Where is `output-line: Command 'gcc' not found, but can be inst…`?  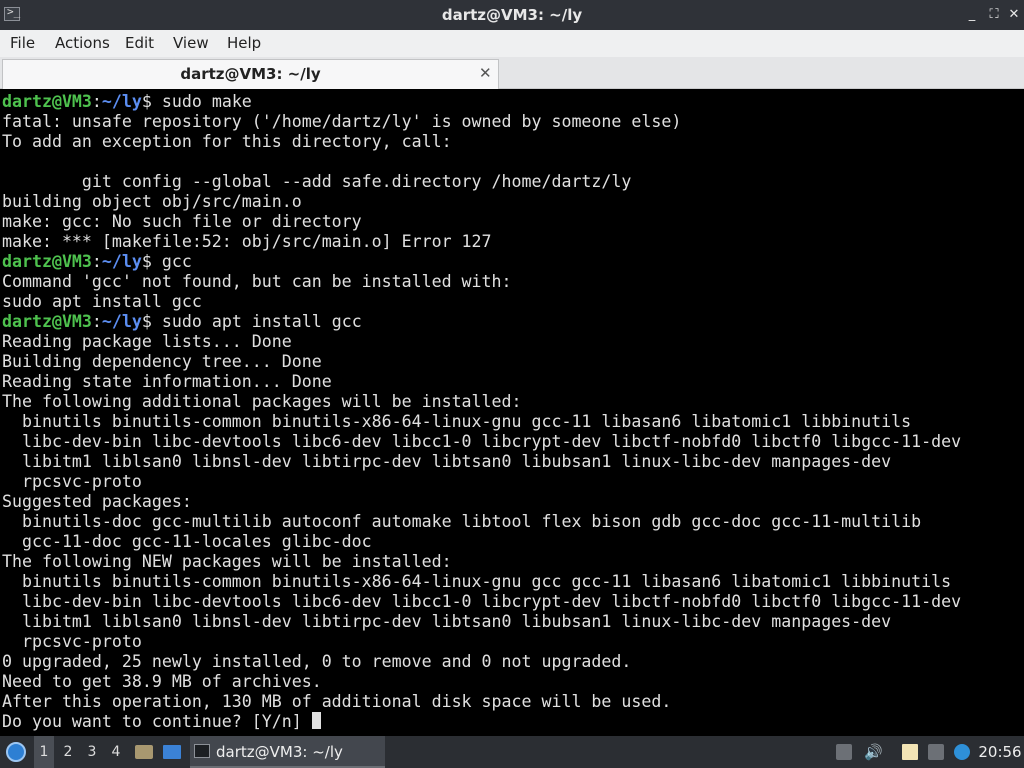 output-line: Command 'gcc' not found, but can be inst… is located at coordinates (257, 281).